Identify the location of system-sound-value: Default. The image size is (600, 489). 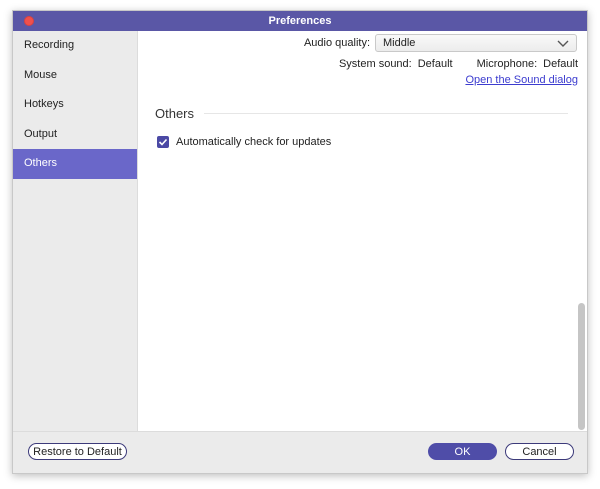
(435, 64).